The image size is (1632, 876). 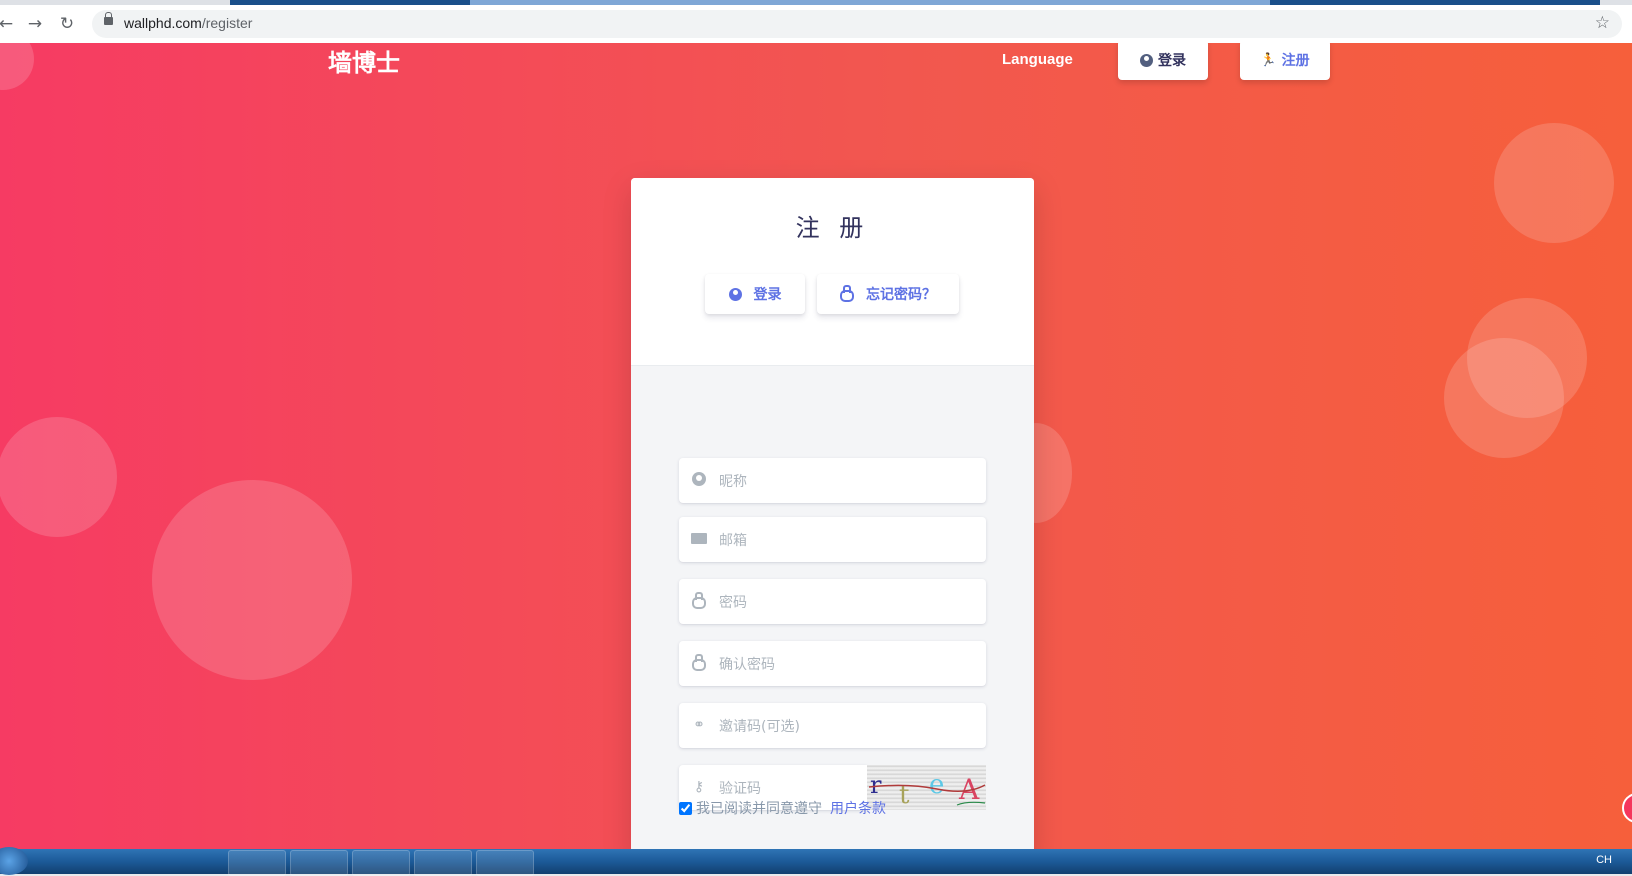 What do you see at coordinates (699, 787) in the screenshot?
I see `key-icon: ⚷` at bounding box center [699, 787].